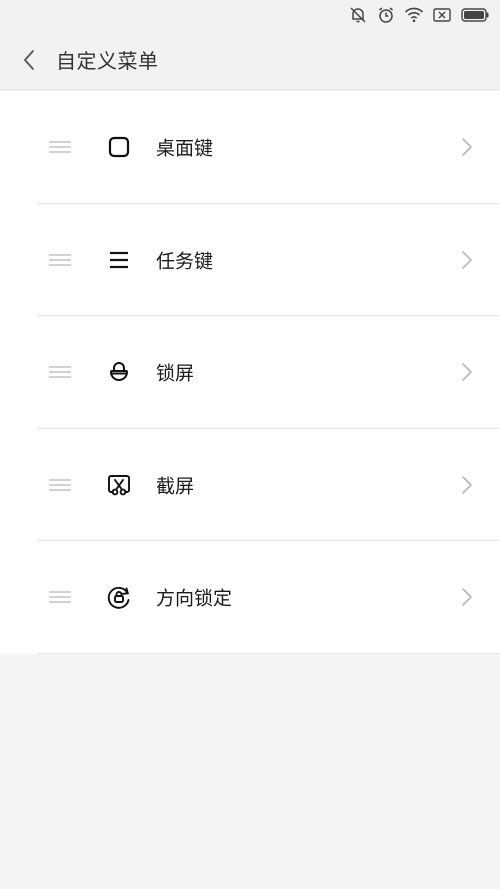 Image resolution: width=500 pixels, height=889 pixels. What do you see at coordinates (119, 147) in the screenshot?
I see `rounded-square-icon` at bounding box center [119, 147].